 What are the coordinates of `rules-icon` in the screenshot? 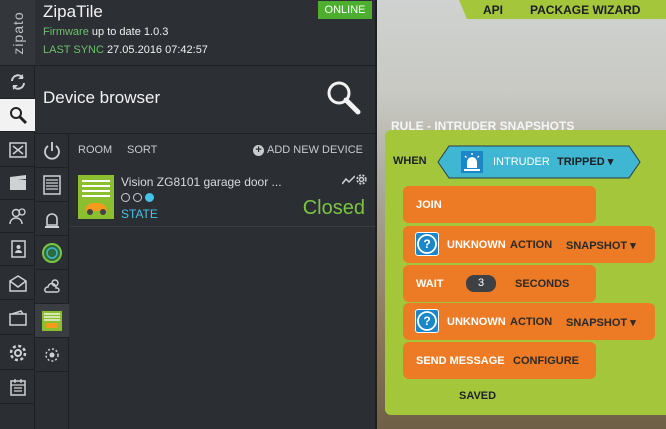 It's located at (17, 150).